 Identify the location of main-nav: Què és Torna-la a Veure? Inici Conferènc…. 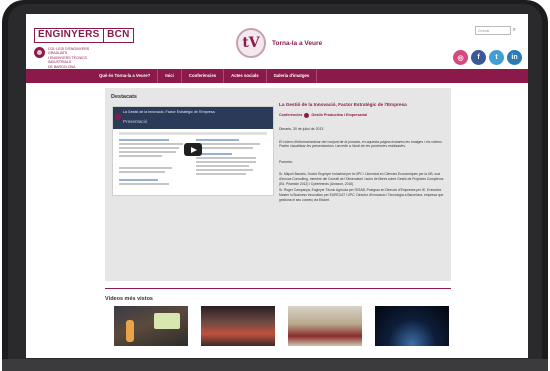
(277, 76).